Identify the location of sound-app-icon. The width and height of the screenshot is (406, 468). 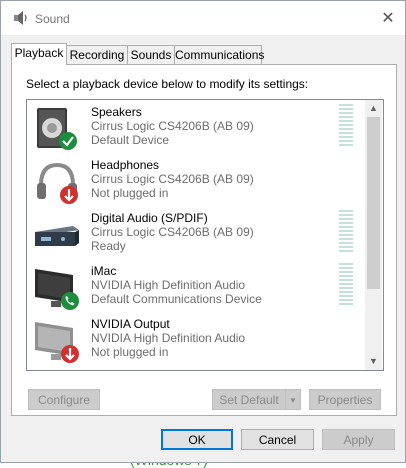
(20, 18).